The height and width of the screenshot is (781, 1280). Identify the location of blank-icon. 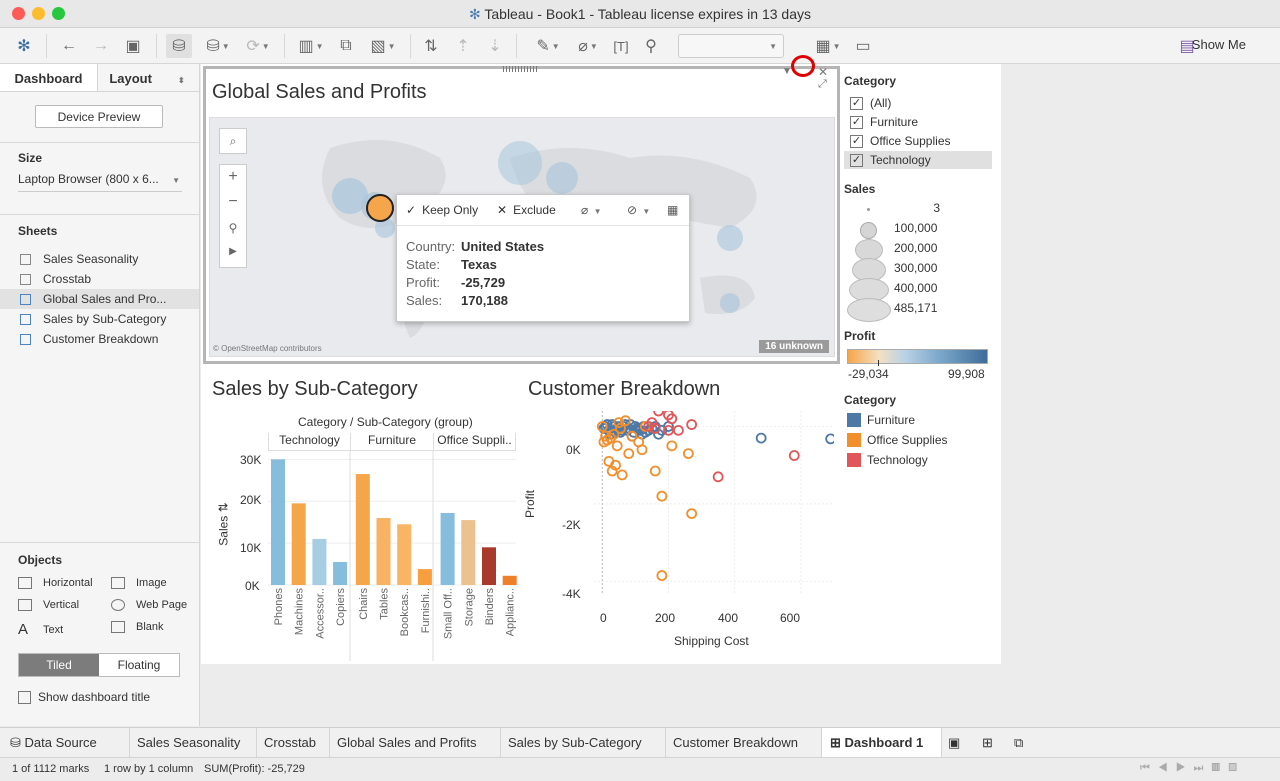
(118, 627).